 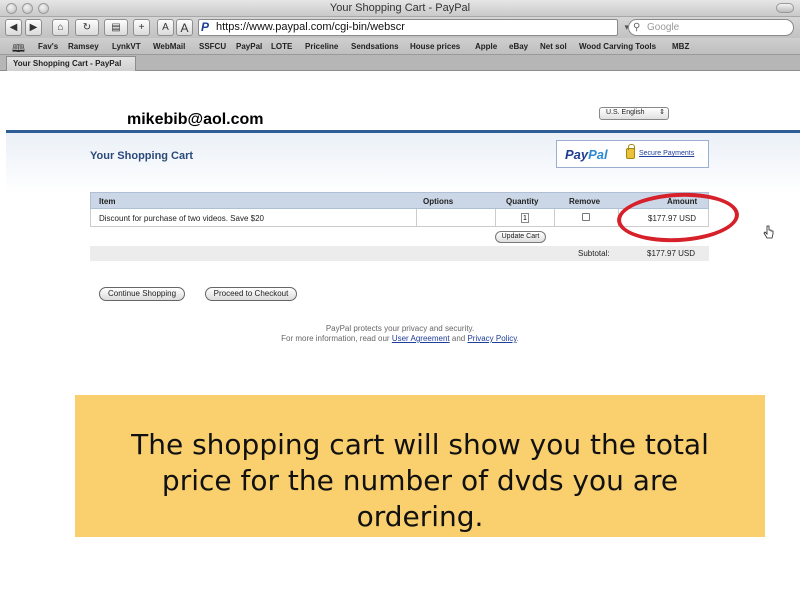 What do you see at coordinates (336, 338) in the screenshot?
I see `privacy-prefix: For more information, read our` at bounding box center [336, 338].